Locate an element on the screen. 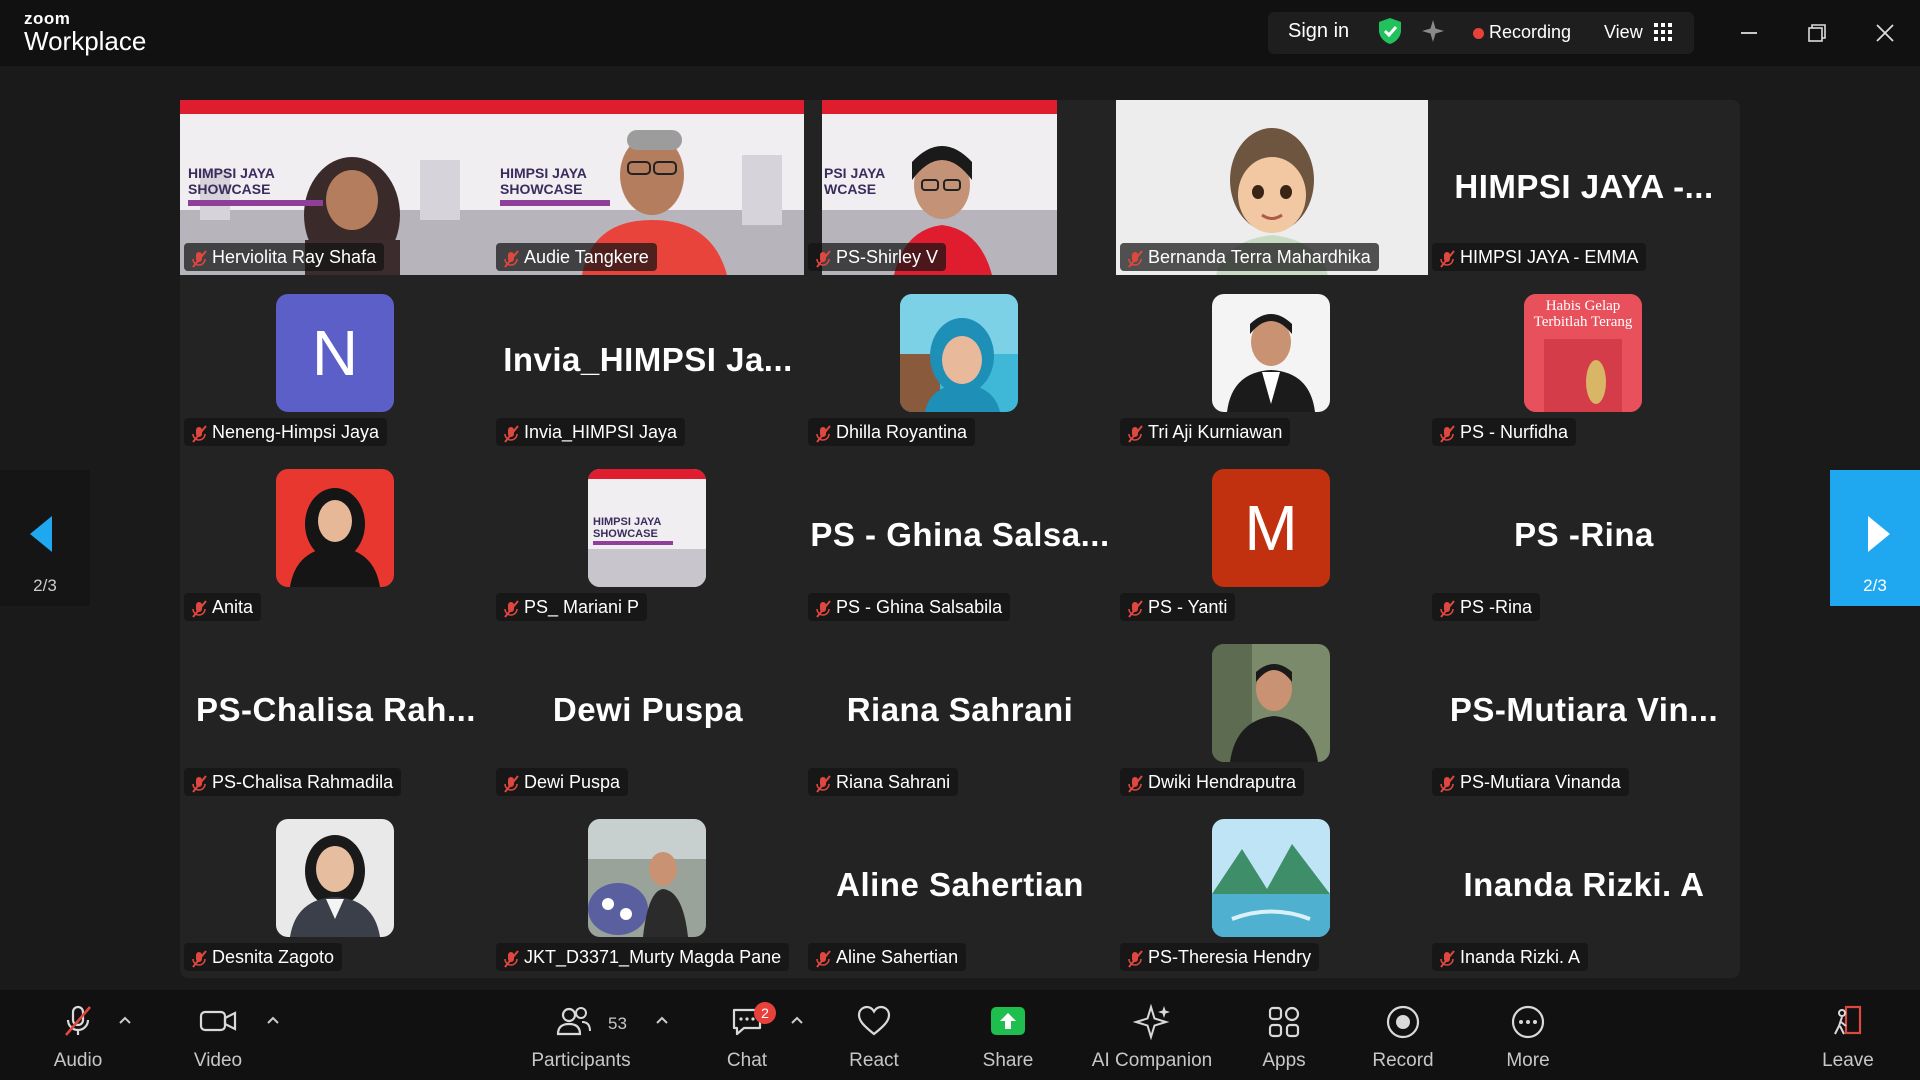  chat-label: Chat is located at coordinates (747, 1060).